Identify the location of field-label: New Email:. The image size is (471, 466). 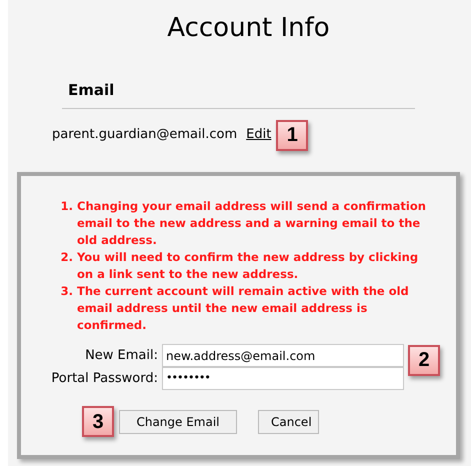
(121, 355).